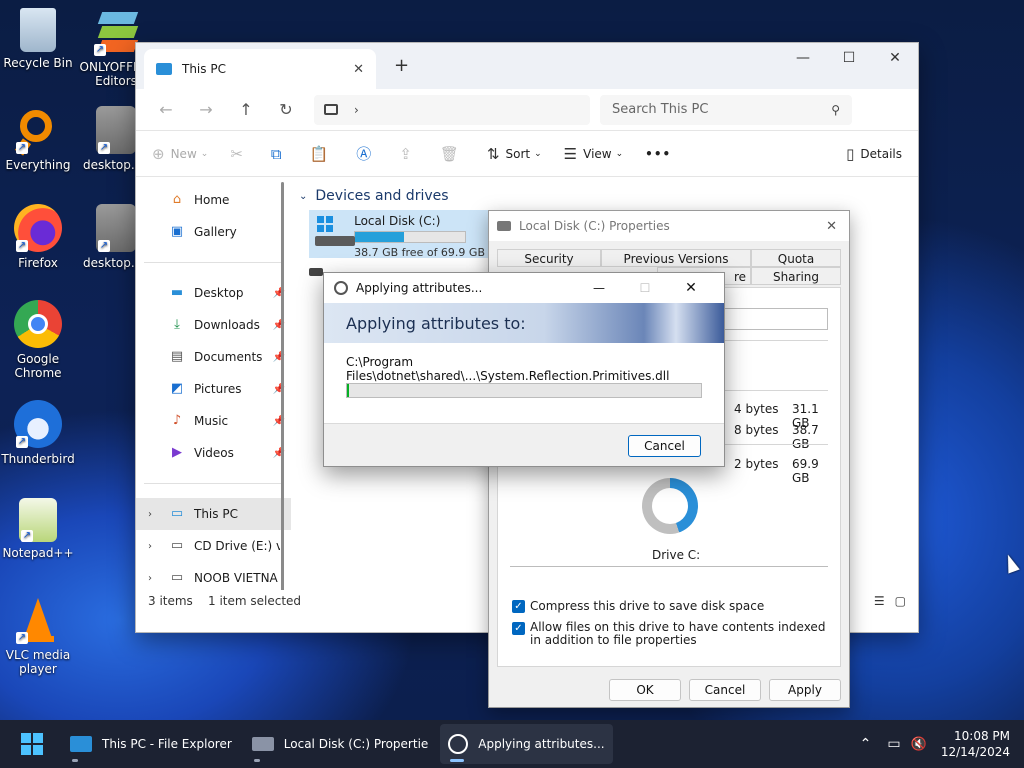  What do you see at coordinates (239, 154) in the screenshot?
I see `cut-button: ✂` at bounding box center [239, 154].